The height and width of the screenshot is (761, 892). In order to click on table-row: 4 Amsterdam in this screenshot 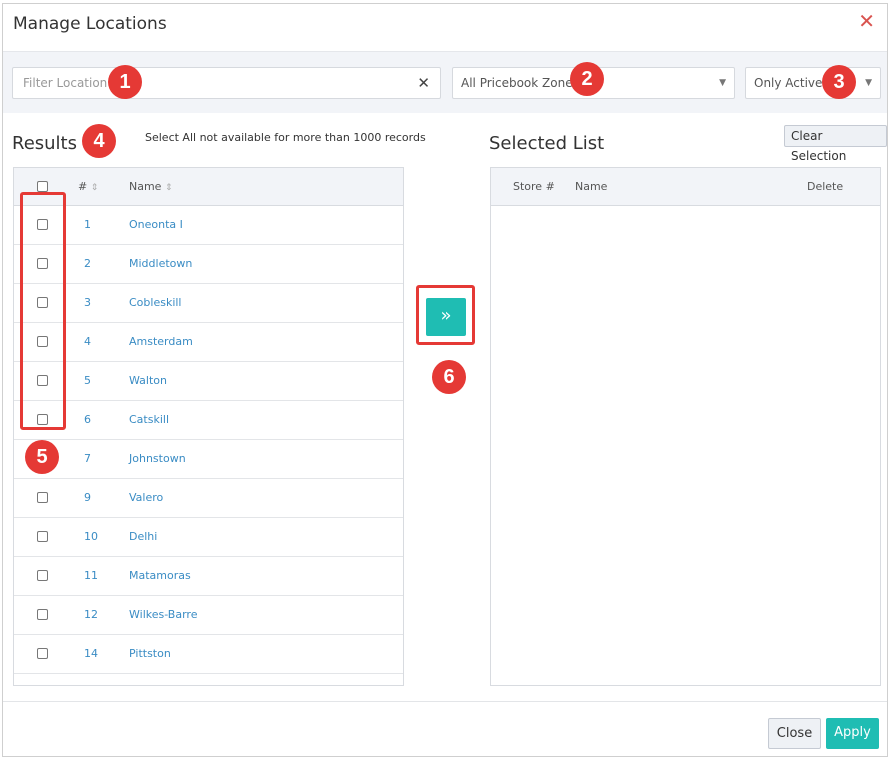, I will do `click(208, 342)`.